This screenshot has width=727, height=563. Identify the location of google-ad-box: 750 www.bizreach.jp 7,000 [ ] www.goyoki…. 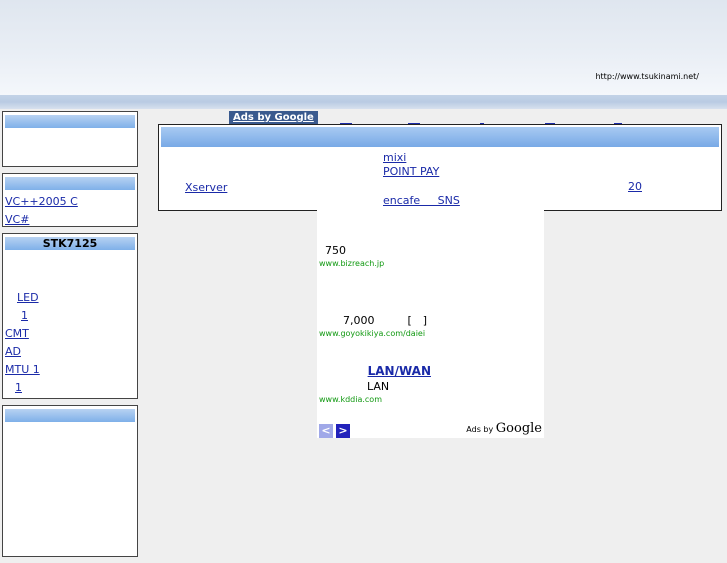
(430, 324).